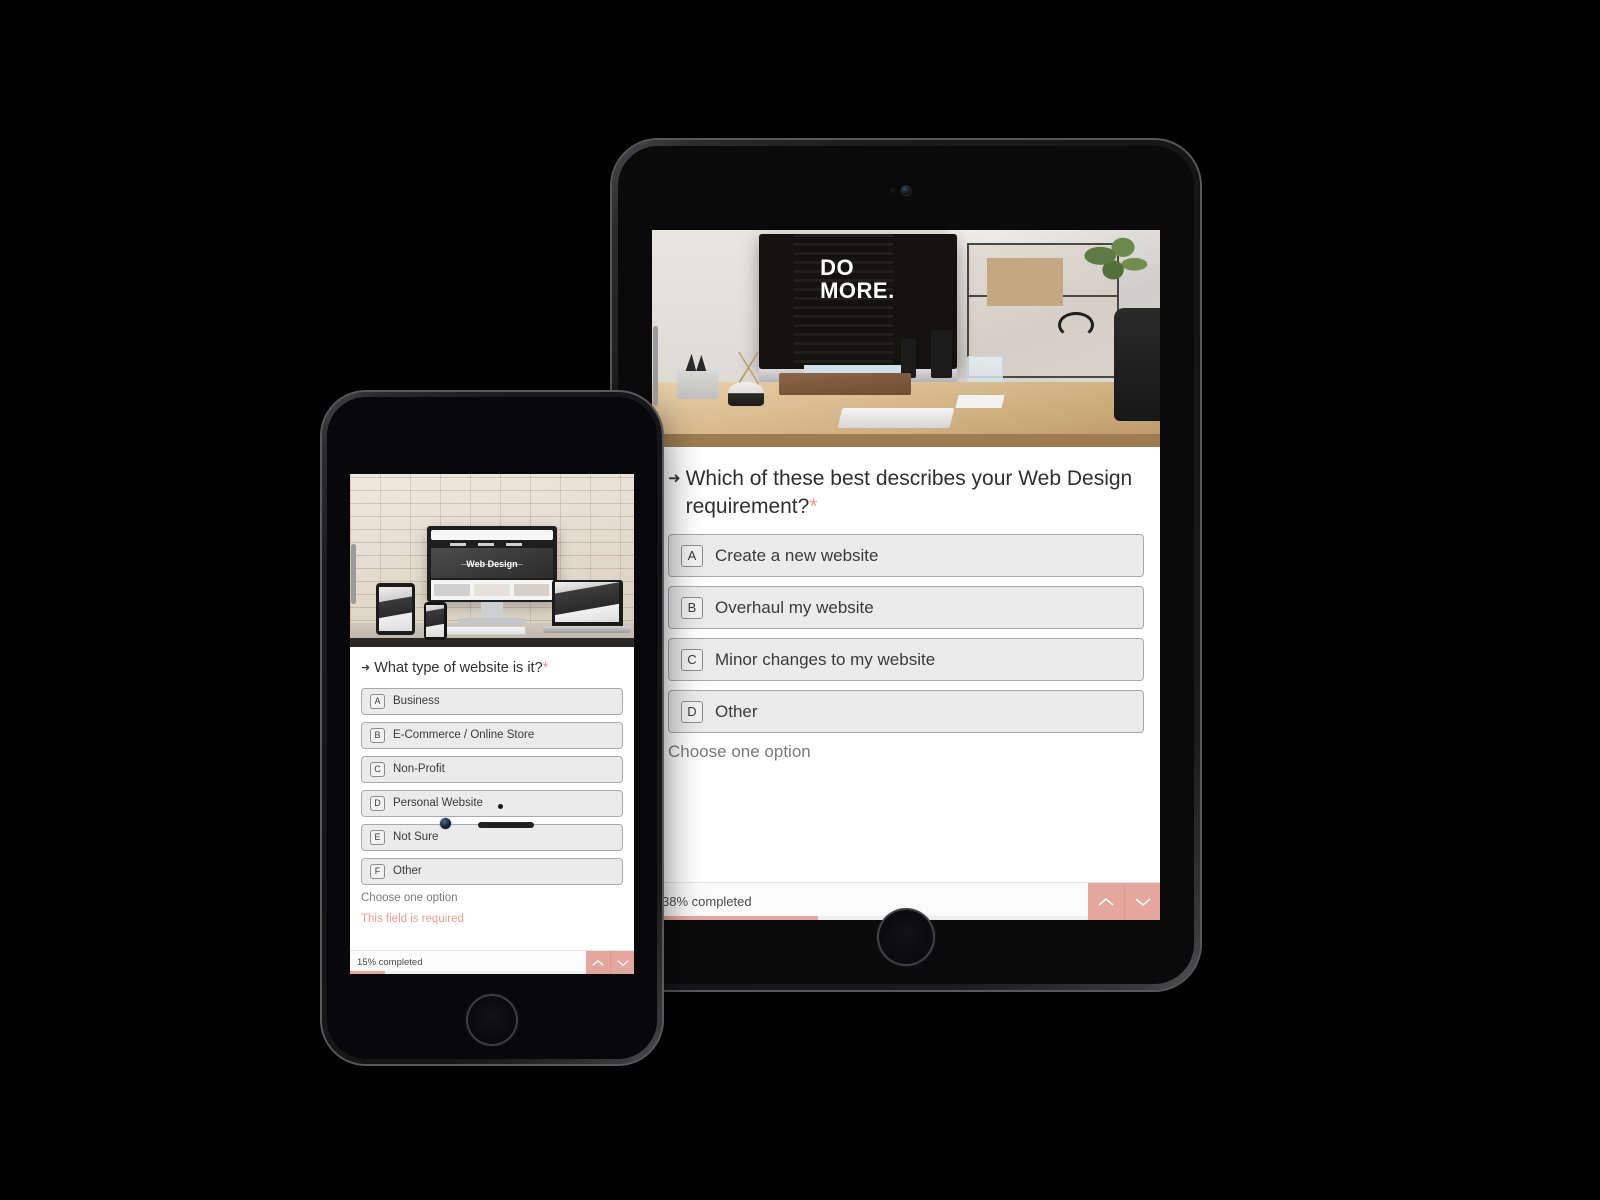 This screenshot has height=1200, width=1600. Describe the element at coordinates (412, 918) in the screenshot. I see `phone-validation-error: This field is required` at that location.